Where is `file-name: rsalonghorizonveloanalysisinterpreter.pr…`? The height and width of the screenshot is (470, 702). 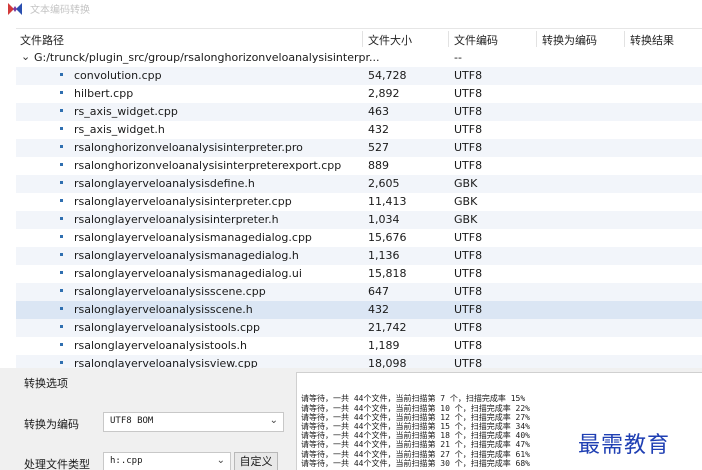 file-name: rsalonghorizonveloanalysisinterpreter.pr… is located at coordinates (188, 147).